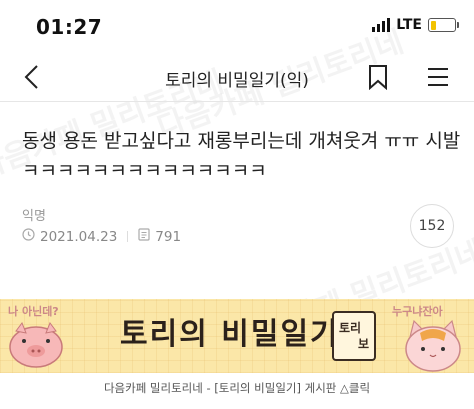 Image resolution: width=474 pixels, height=409 pixels. Describe the element at coordinates (168, 236) in the screenshot. I see `post-views: 791` at that location.